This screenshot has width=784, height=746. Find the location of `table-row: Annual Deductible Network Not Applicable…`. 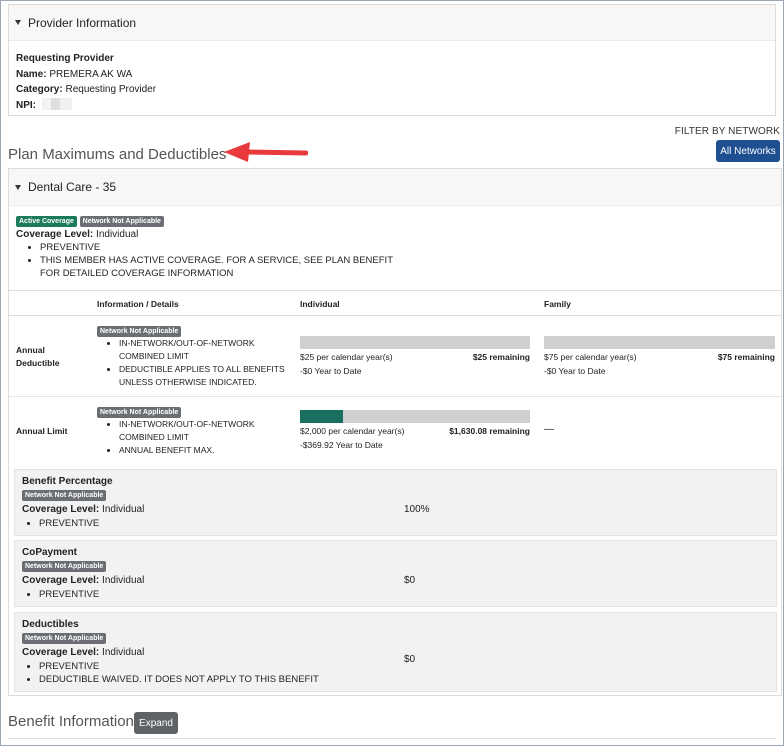

table-row: Annual Deductible Network Not Applicable… is located at coordinates (395, 356).